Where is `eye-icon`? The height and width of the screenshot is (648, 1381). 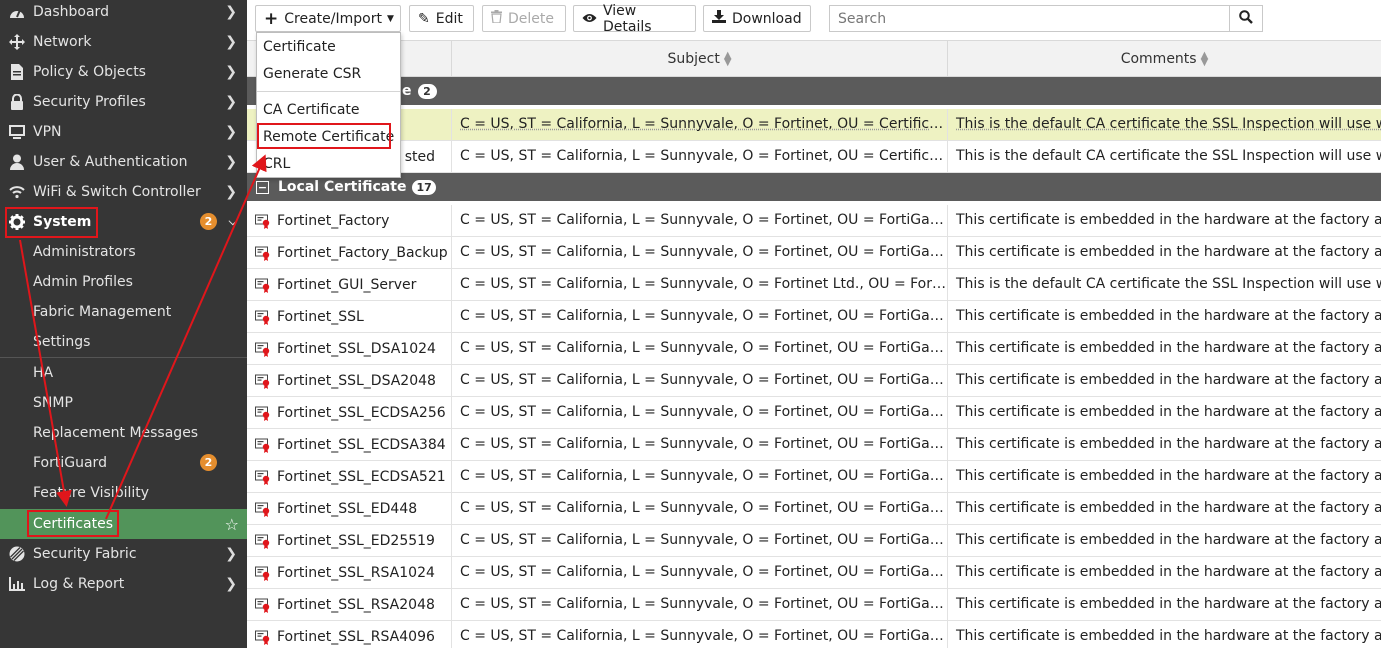 eye-icon is located at coordinates (589, 19).